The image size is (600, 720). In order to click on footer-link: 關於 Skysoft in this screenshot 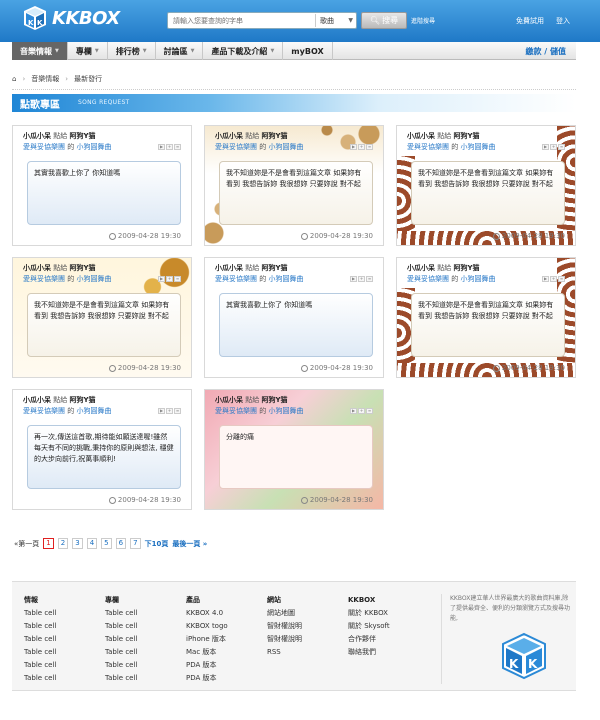, I will do `click(369, 626)`.